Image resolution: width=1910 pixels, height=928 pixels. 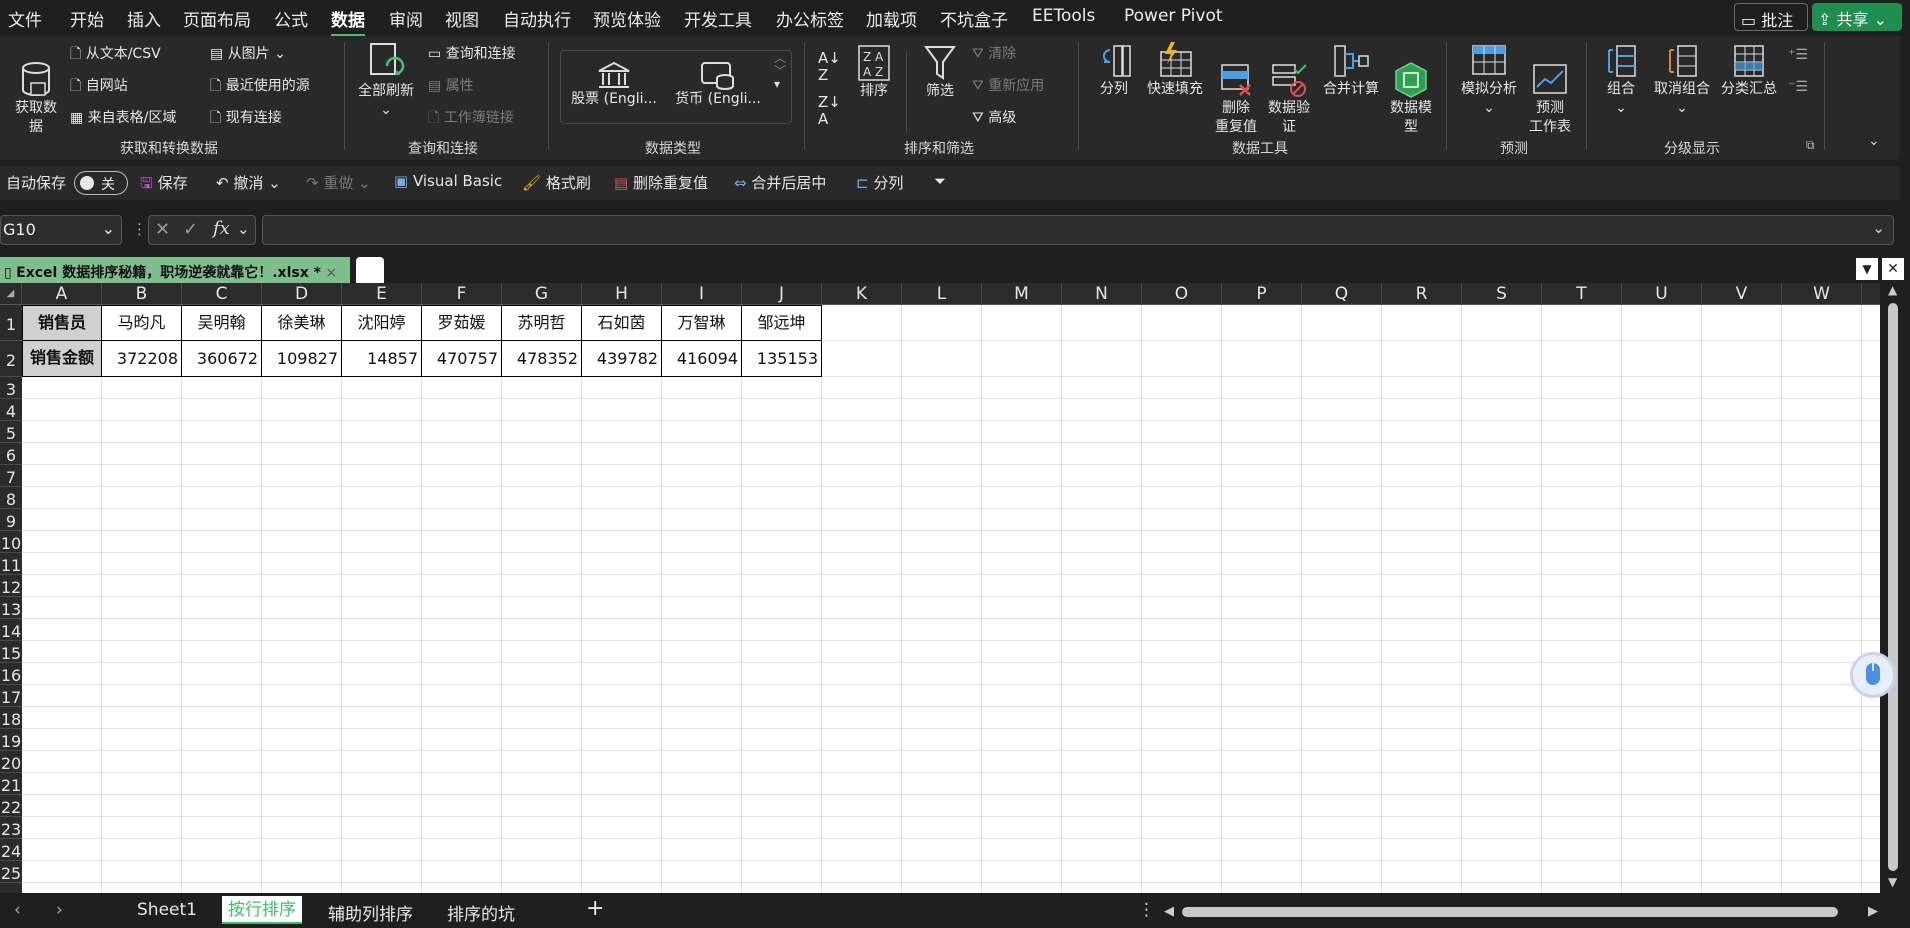 I want to click on workbook-links-button: 🗋 工作簿链接, so click(x=471, y=118).